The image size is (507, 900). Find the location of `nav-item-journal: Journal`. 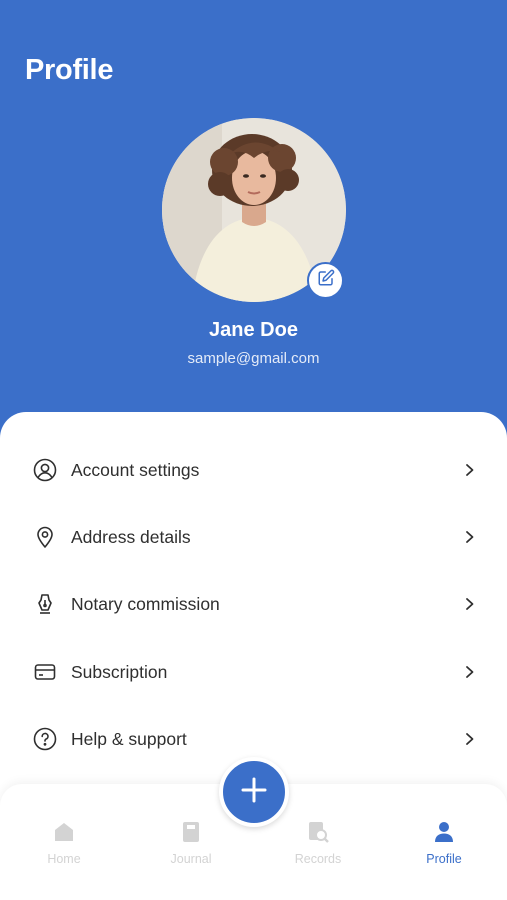

nav-item-journal: Journal is located at coordinates (191, 843).